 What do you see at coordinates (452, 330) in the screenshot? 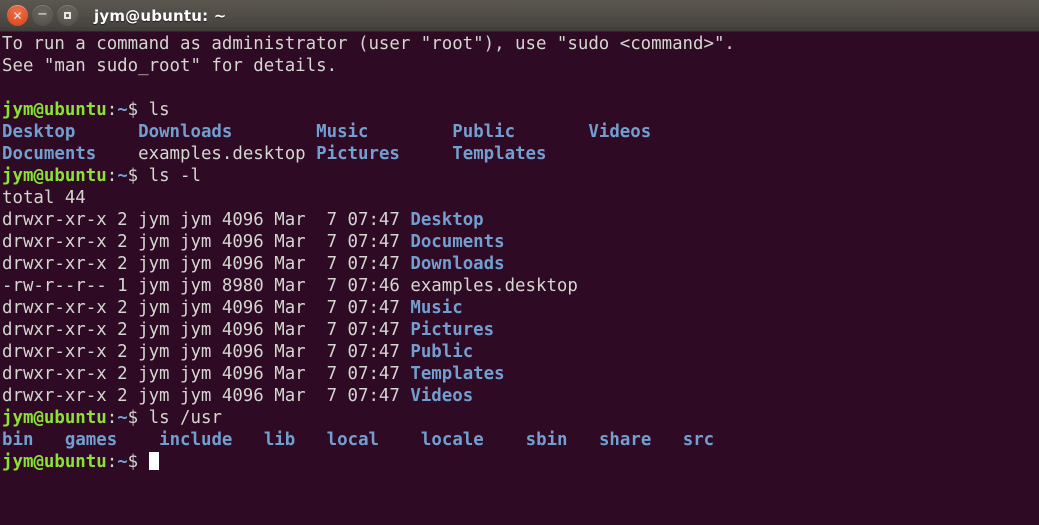
I see `long-listing-name: Pictures` at bounding box center [452, 330].